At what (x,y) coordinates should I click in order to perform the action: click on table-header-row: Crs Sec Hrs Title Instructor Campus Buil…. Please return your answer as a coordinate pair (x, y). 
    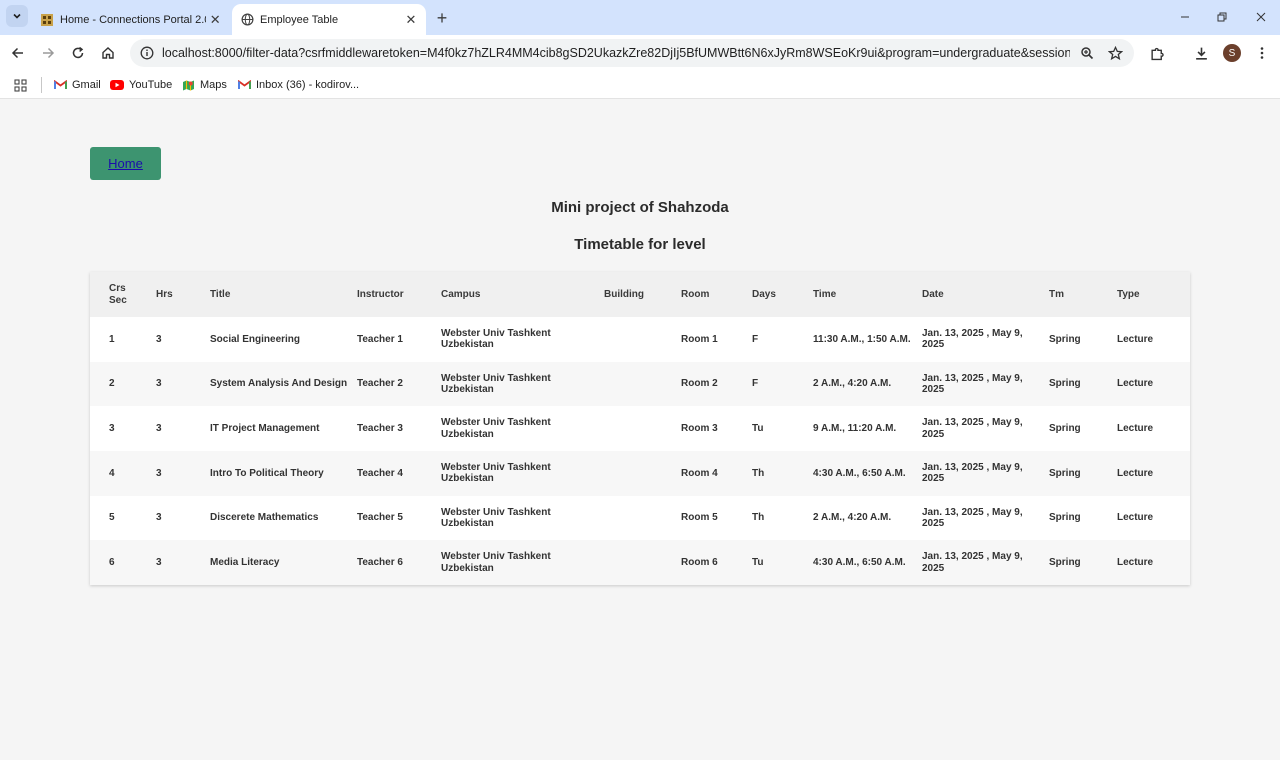
    Looking at the image, I should click on (640, 294).